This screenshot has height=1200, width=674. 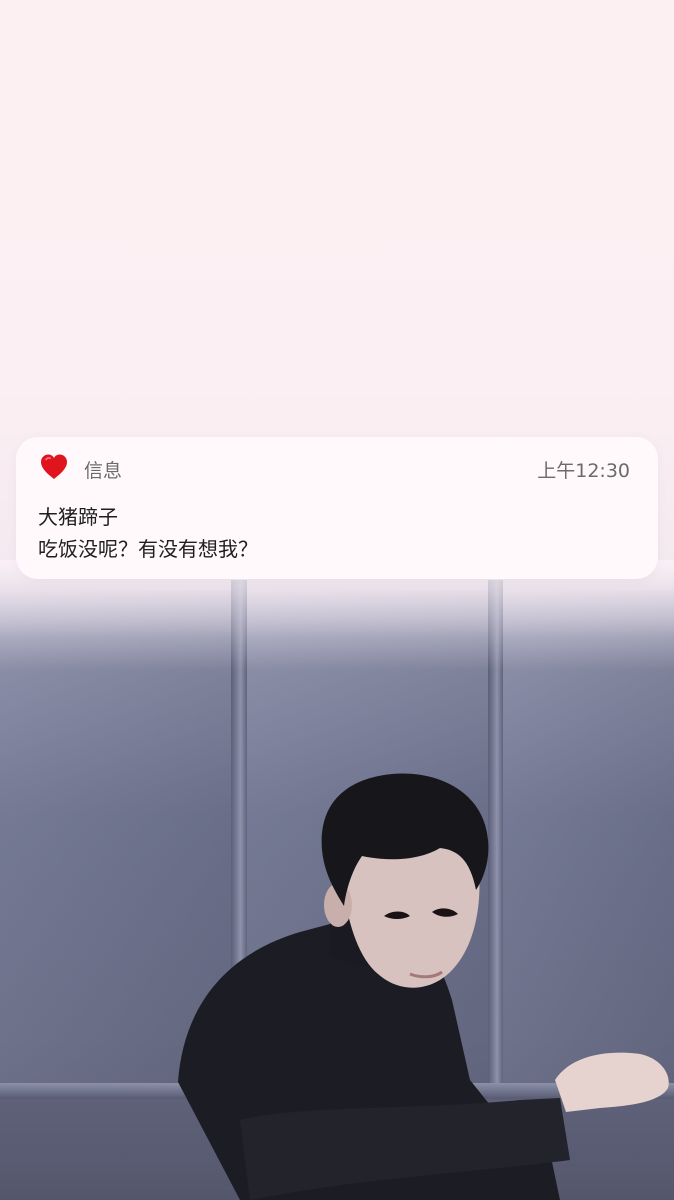 I want to click on heart-icon, so click(x=54, y=467).